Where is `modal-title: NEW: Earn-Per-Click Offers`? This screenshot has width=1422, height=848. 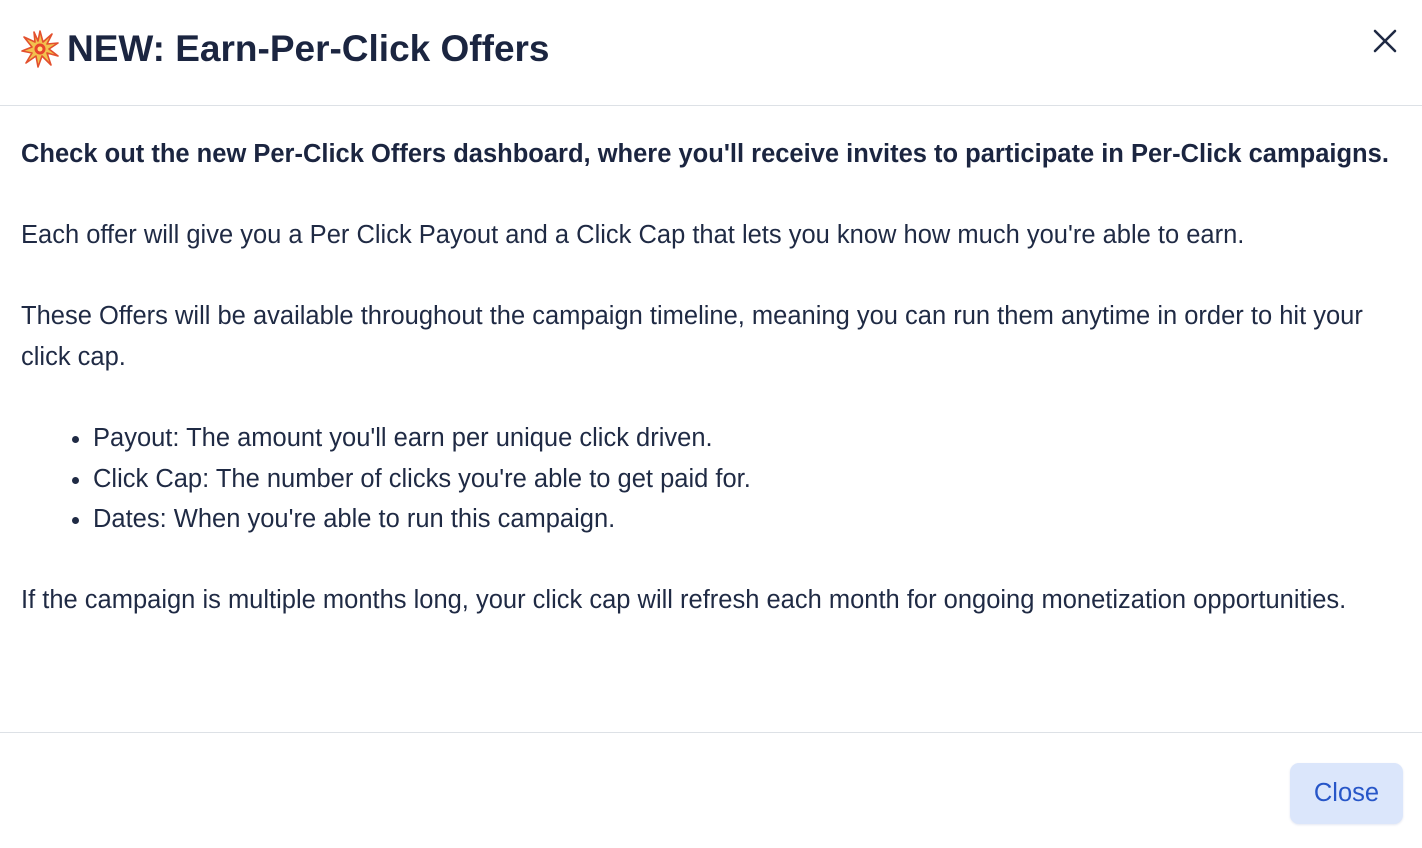
modal-title: NEW: Earn-Per-Click Offers is located at coordinates (285, 49).